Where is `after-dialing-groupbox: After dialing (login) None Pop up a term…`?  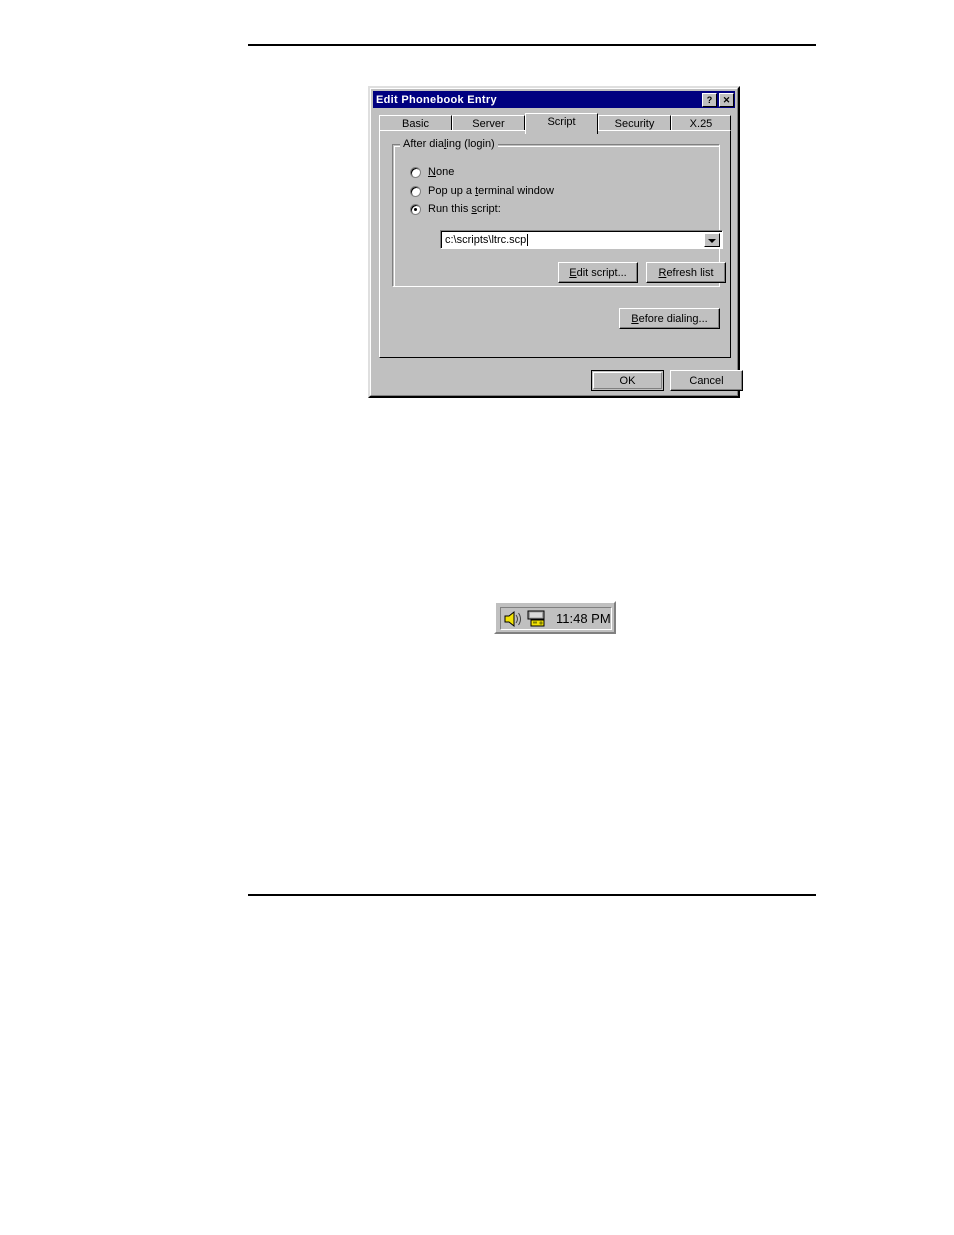
after-dialing-groupbox: After dialing (login) None Pop up a term… is located at coordinates (559, 212).